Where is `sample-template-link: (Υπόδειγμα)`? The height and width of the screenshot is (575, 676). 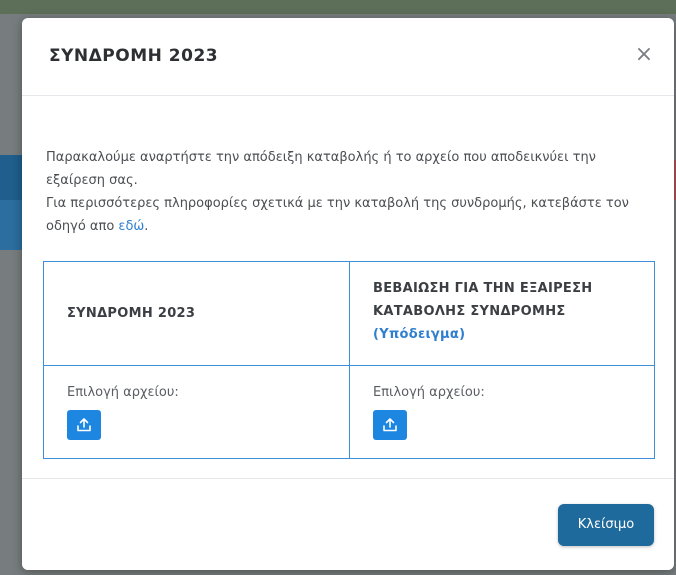
sample-template-link: (Υπόδειγμα) is located at coordinates (419, 334).